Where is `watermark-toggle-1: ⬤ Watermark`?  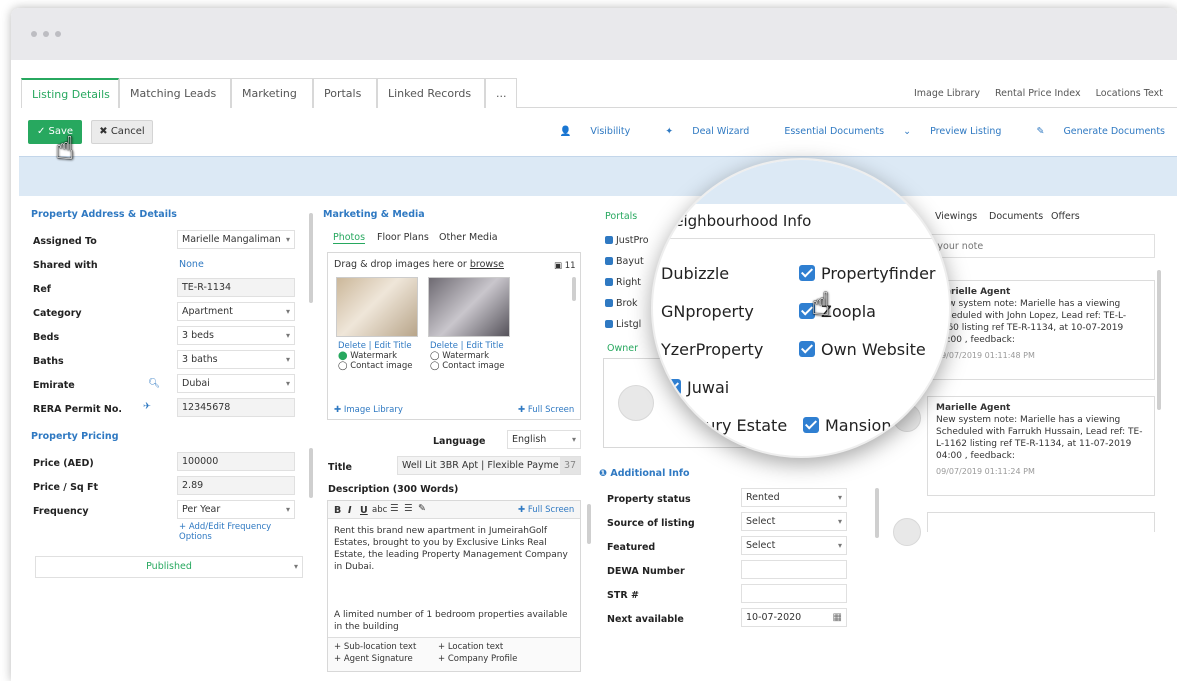 watermark-toggle-1: ⬤ Watermark is located at coordinates (367, 356).